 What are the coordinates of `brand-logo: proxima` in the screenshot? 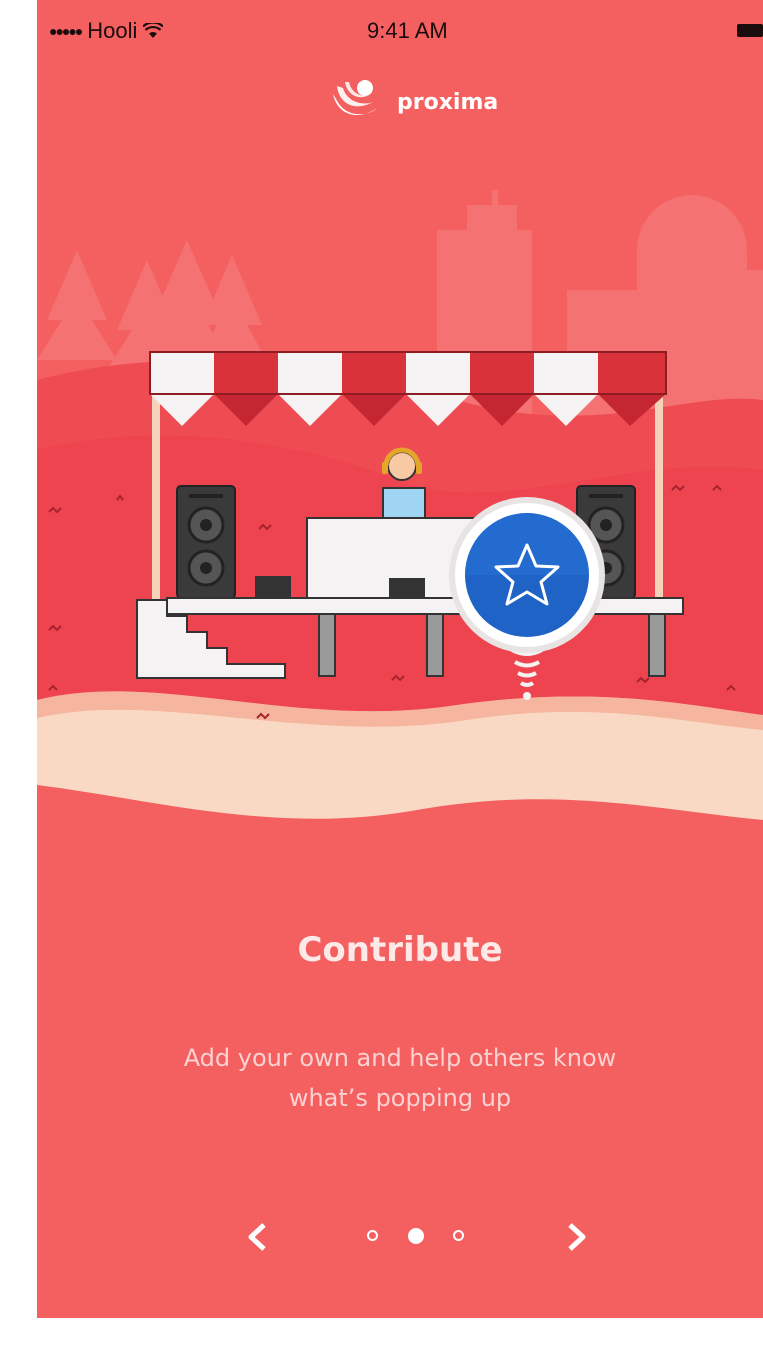 It's located at (413, 102).